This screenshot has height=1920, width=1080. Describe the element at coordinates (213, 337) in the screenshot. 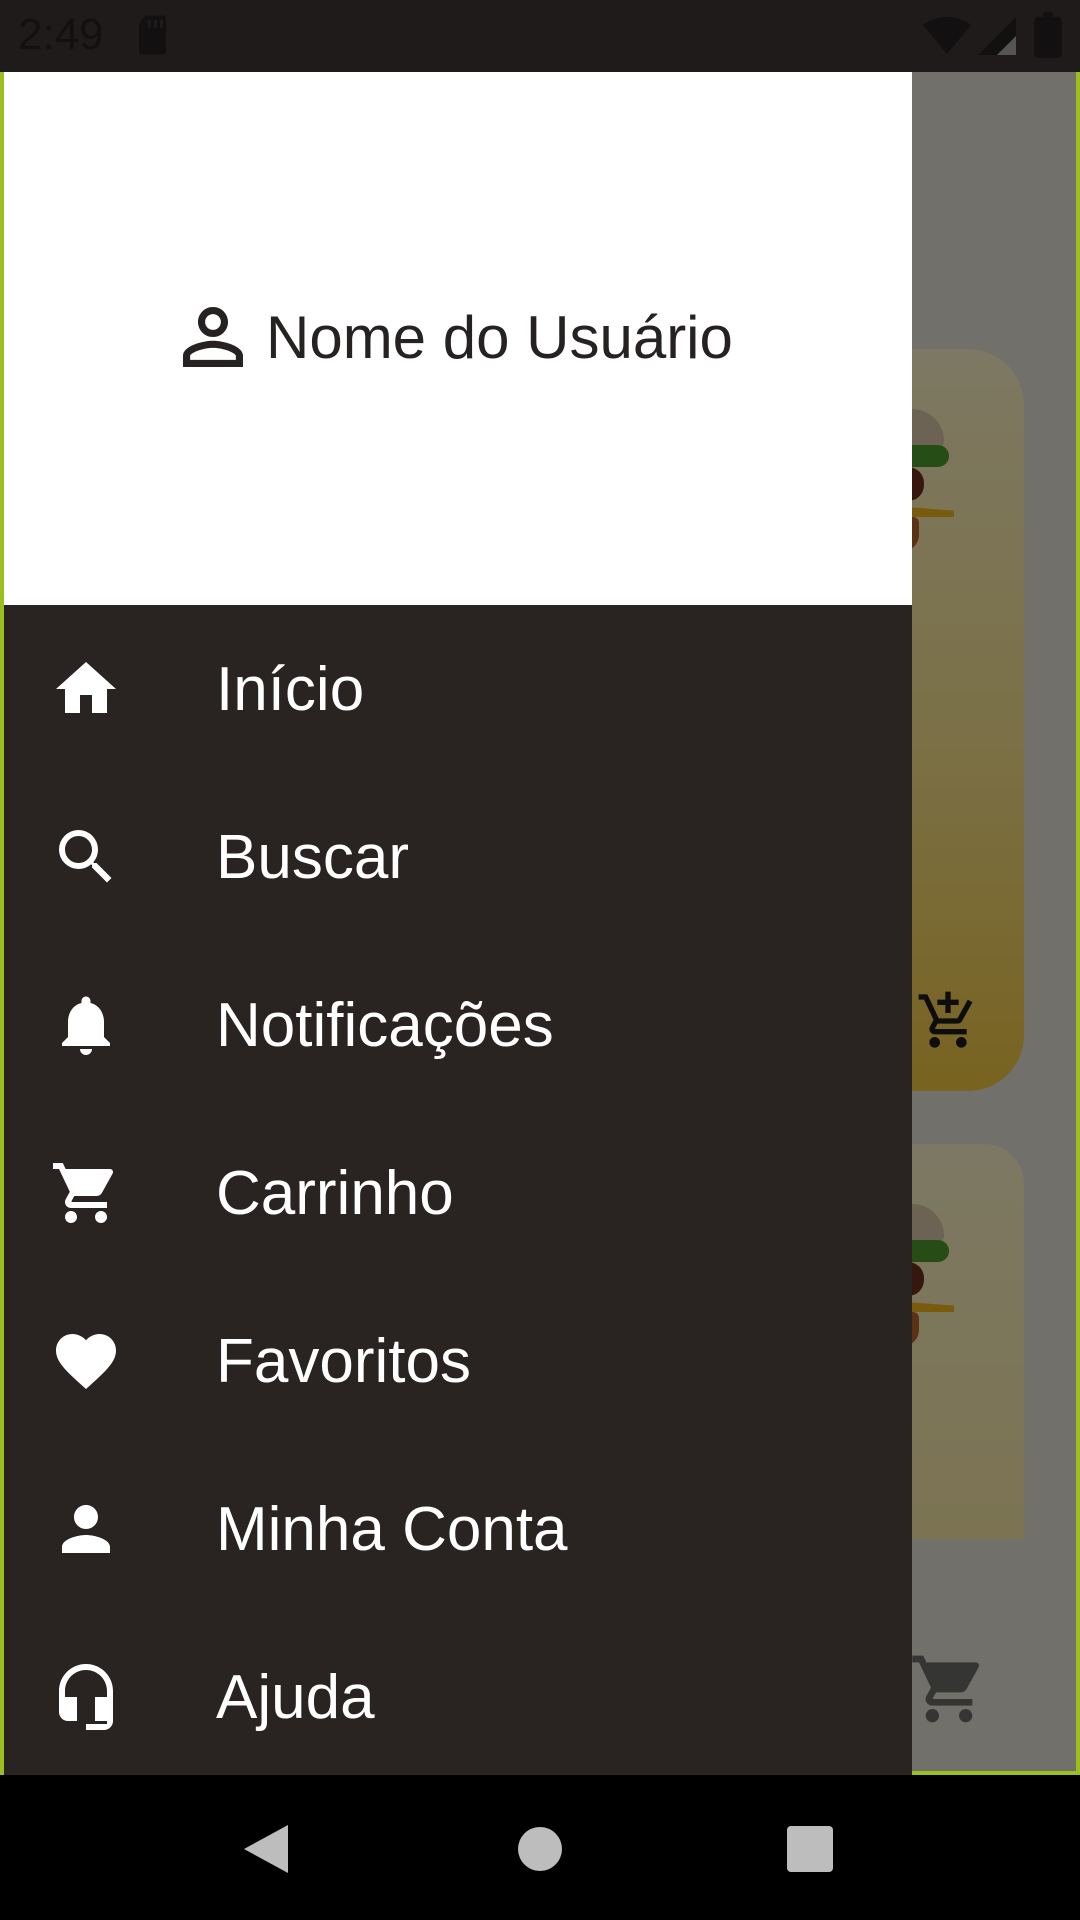

I see `person-outline-icon` at that location.